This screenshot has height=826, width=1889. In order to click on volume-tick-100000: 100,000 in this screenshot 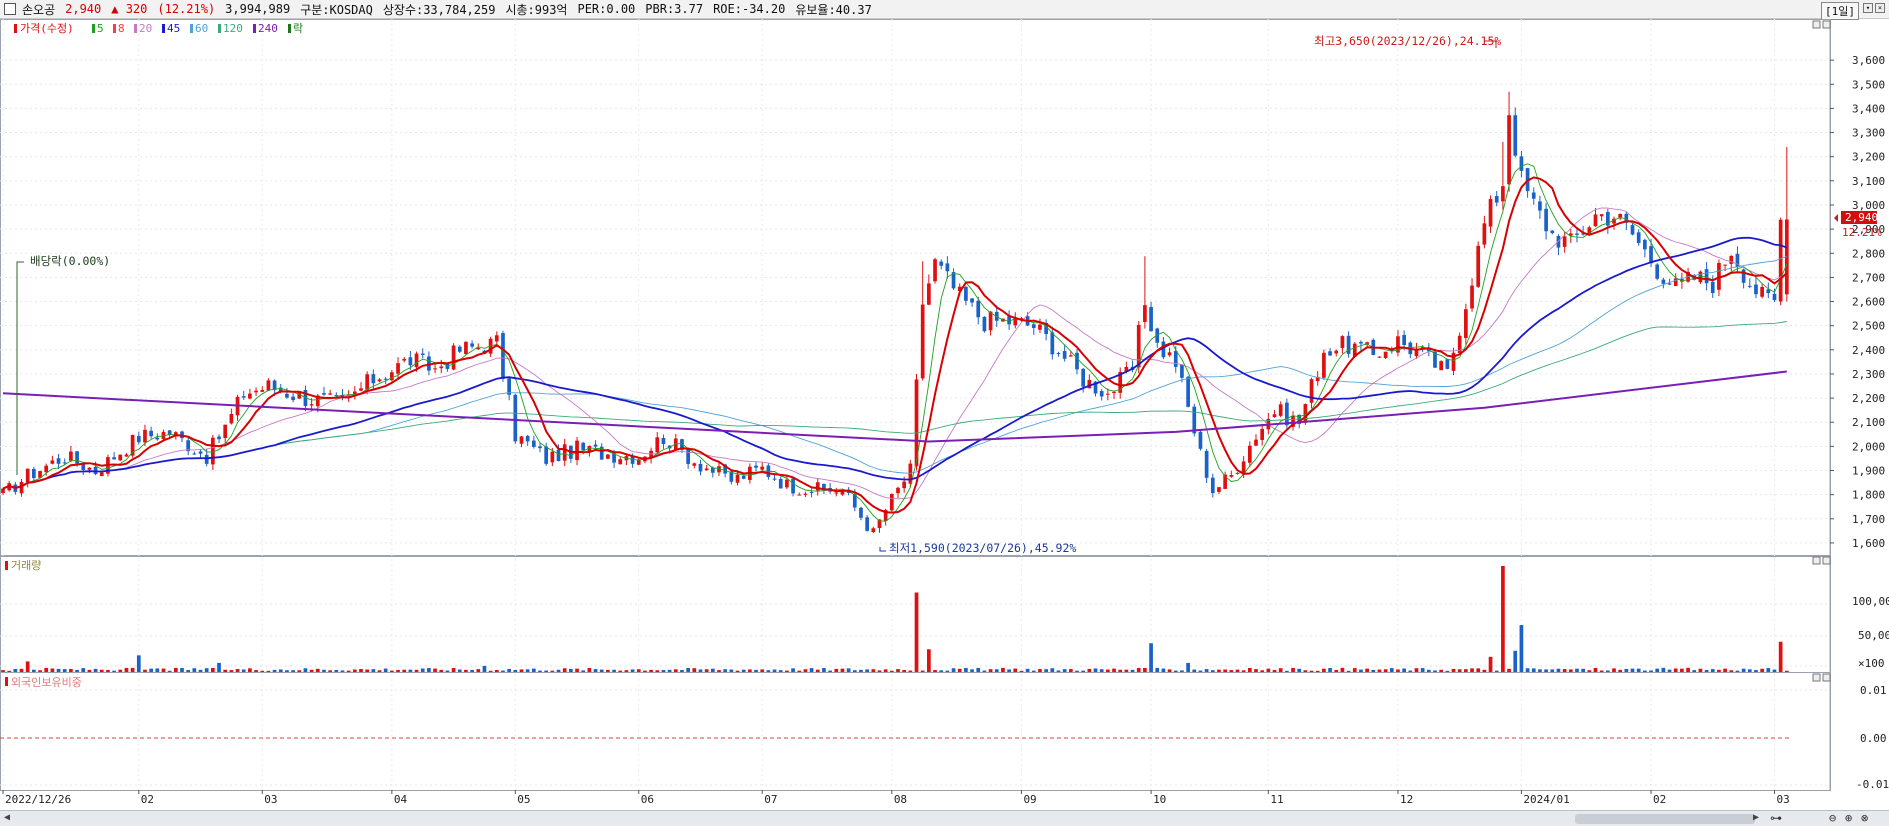, I will do `click(1870, 601)`.